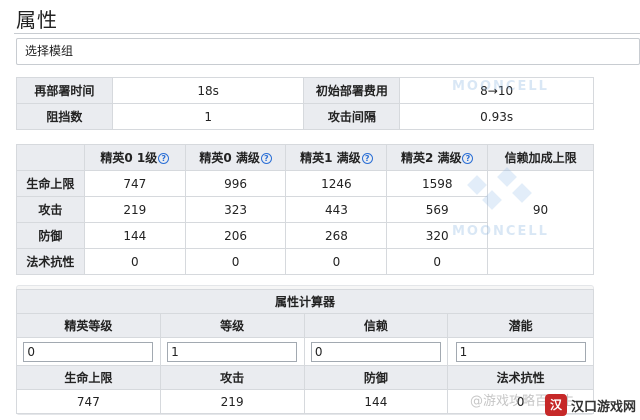 The image size is (640, 420). Describe the element at coordinates (520, 377) in the screenshot. I see `result-res-label: 法术抗性` at that location.